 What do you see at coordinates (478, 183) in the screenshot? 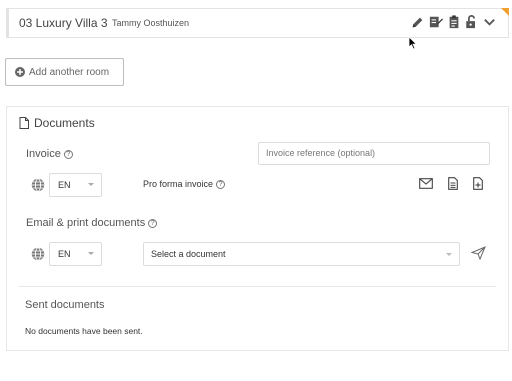
I see `file-plus-icon` at bounding box center [478, 183].